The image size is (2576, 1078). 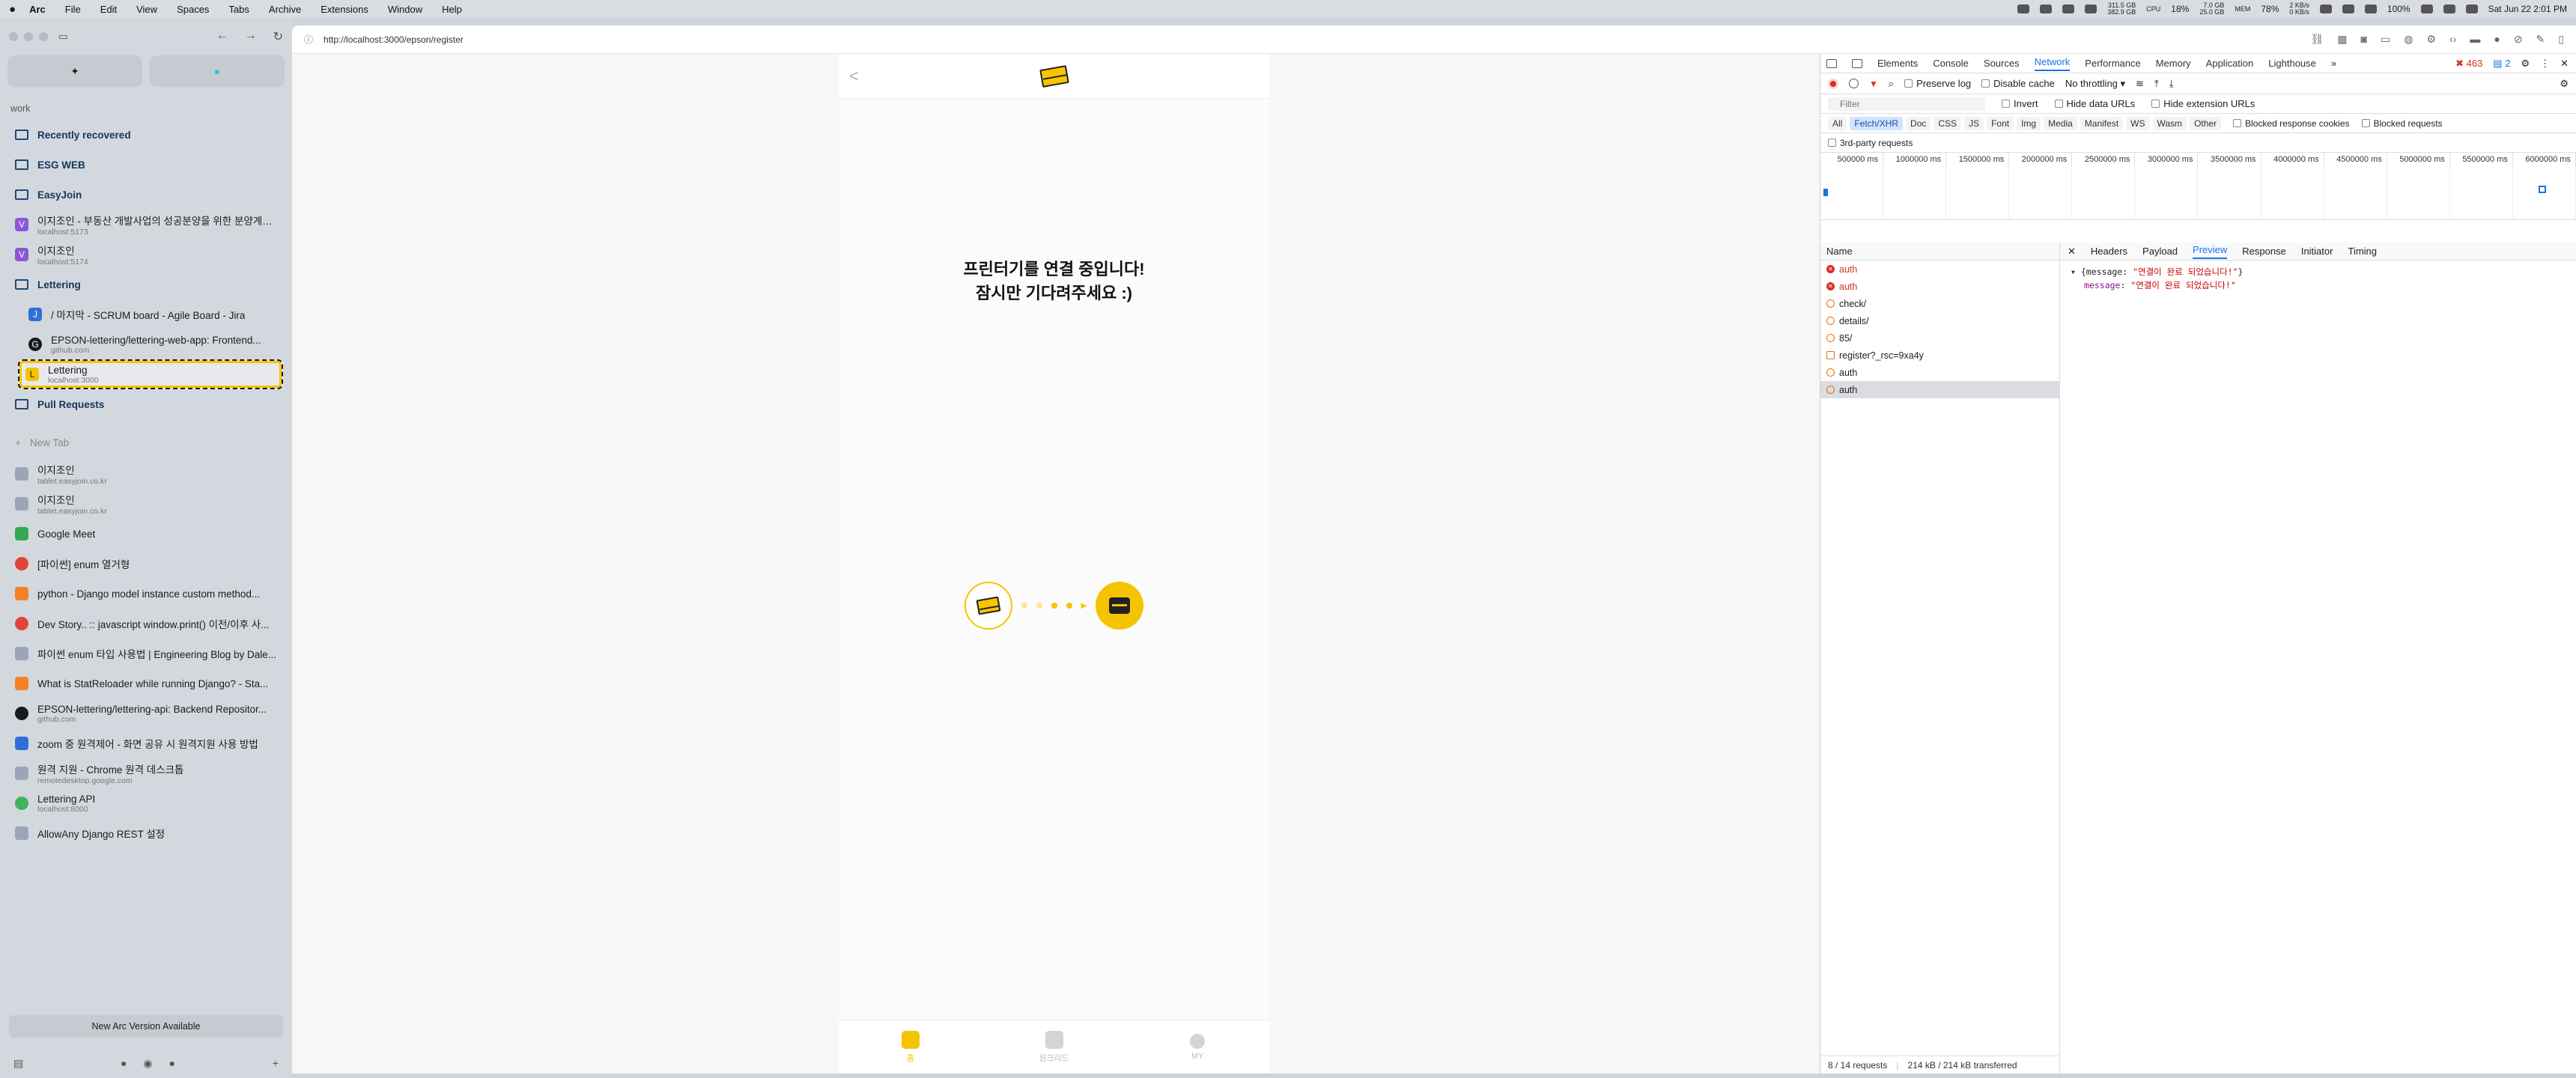 I want to click on bluetooth-icon, so click(x=2325, y=8).